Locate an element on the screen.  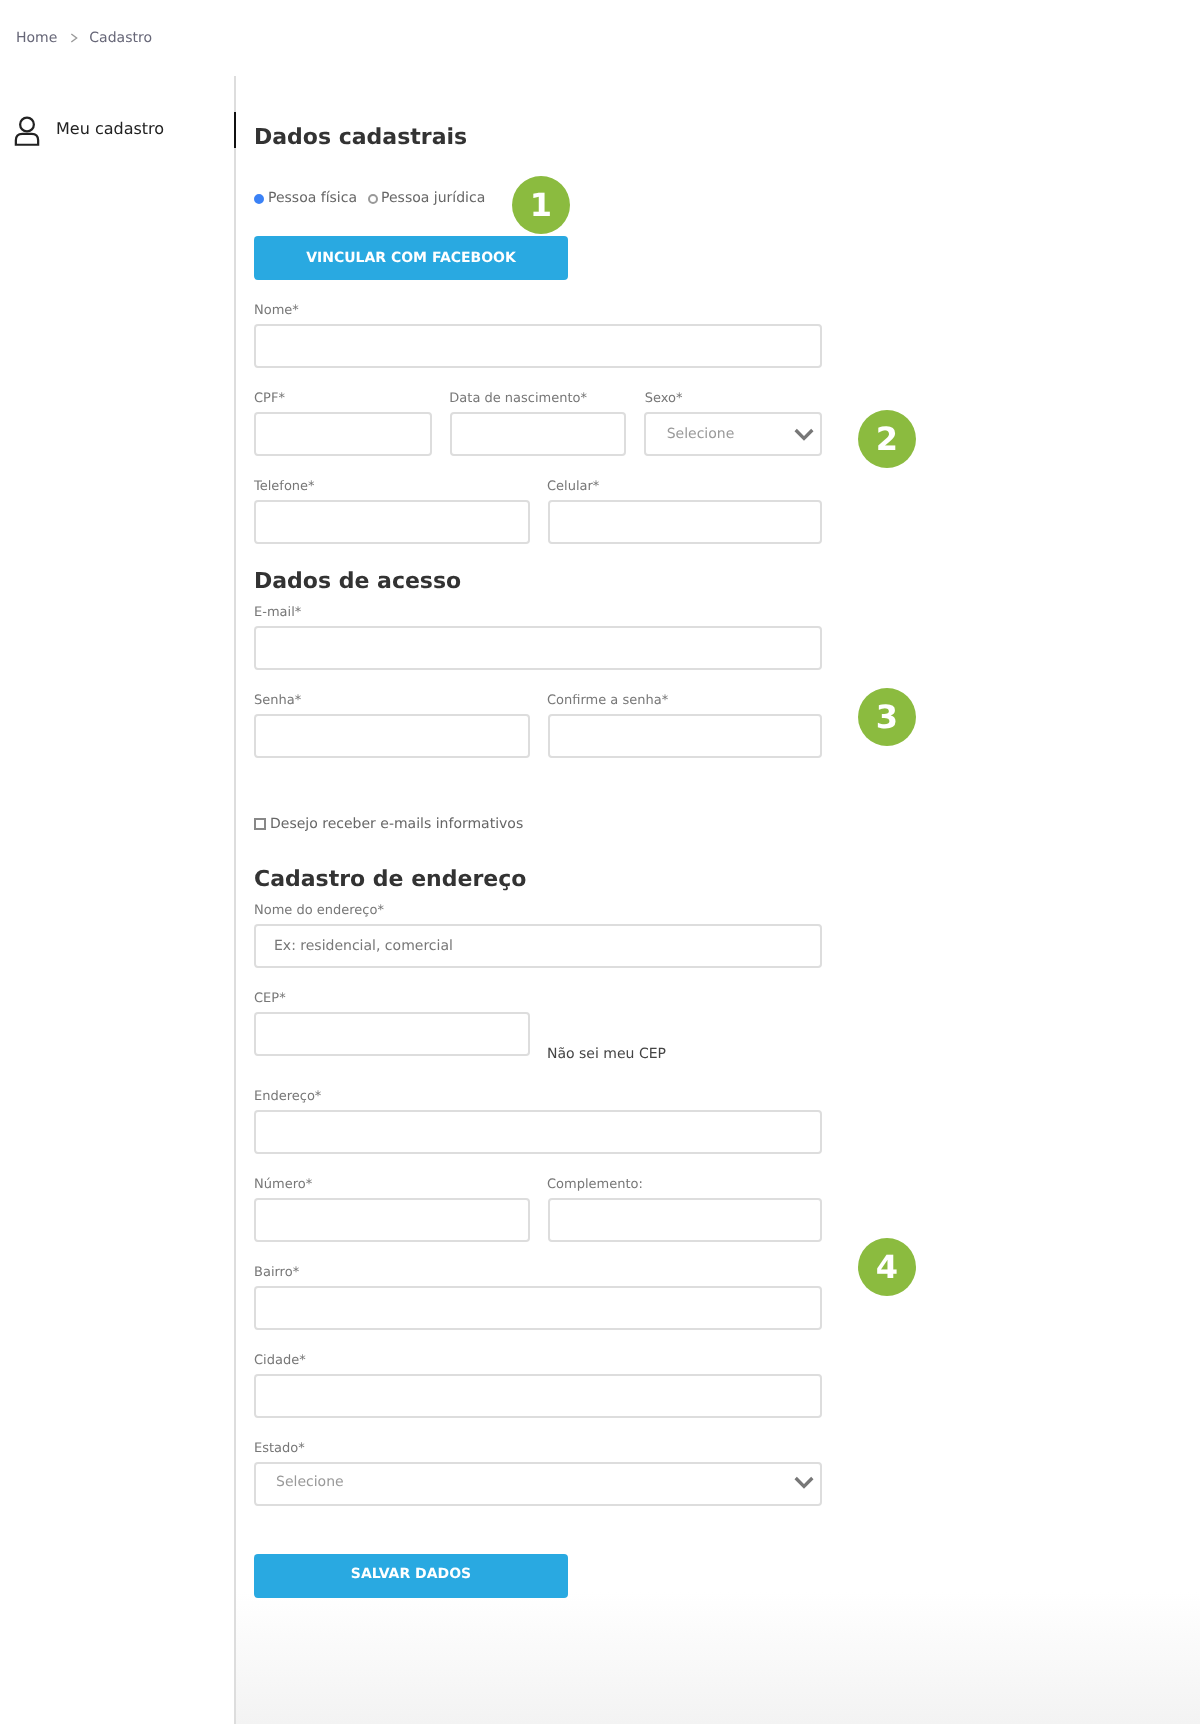
section-heading: Dados de acesso is located at coordinates (359, 582).